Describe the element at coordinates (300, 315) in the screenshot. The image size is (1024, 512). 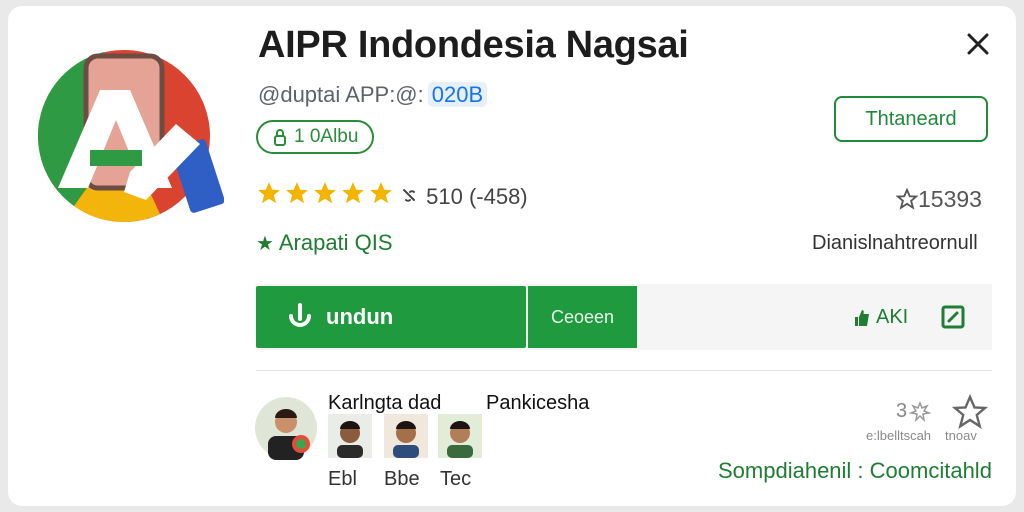
I see `download-icon` at that location.